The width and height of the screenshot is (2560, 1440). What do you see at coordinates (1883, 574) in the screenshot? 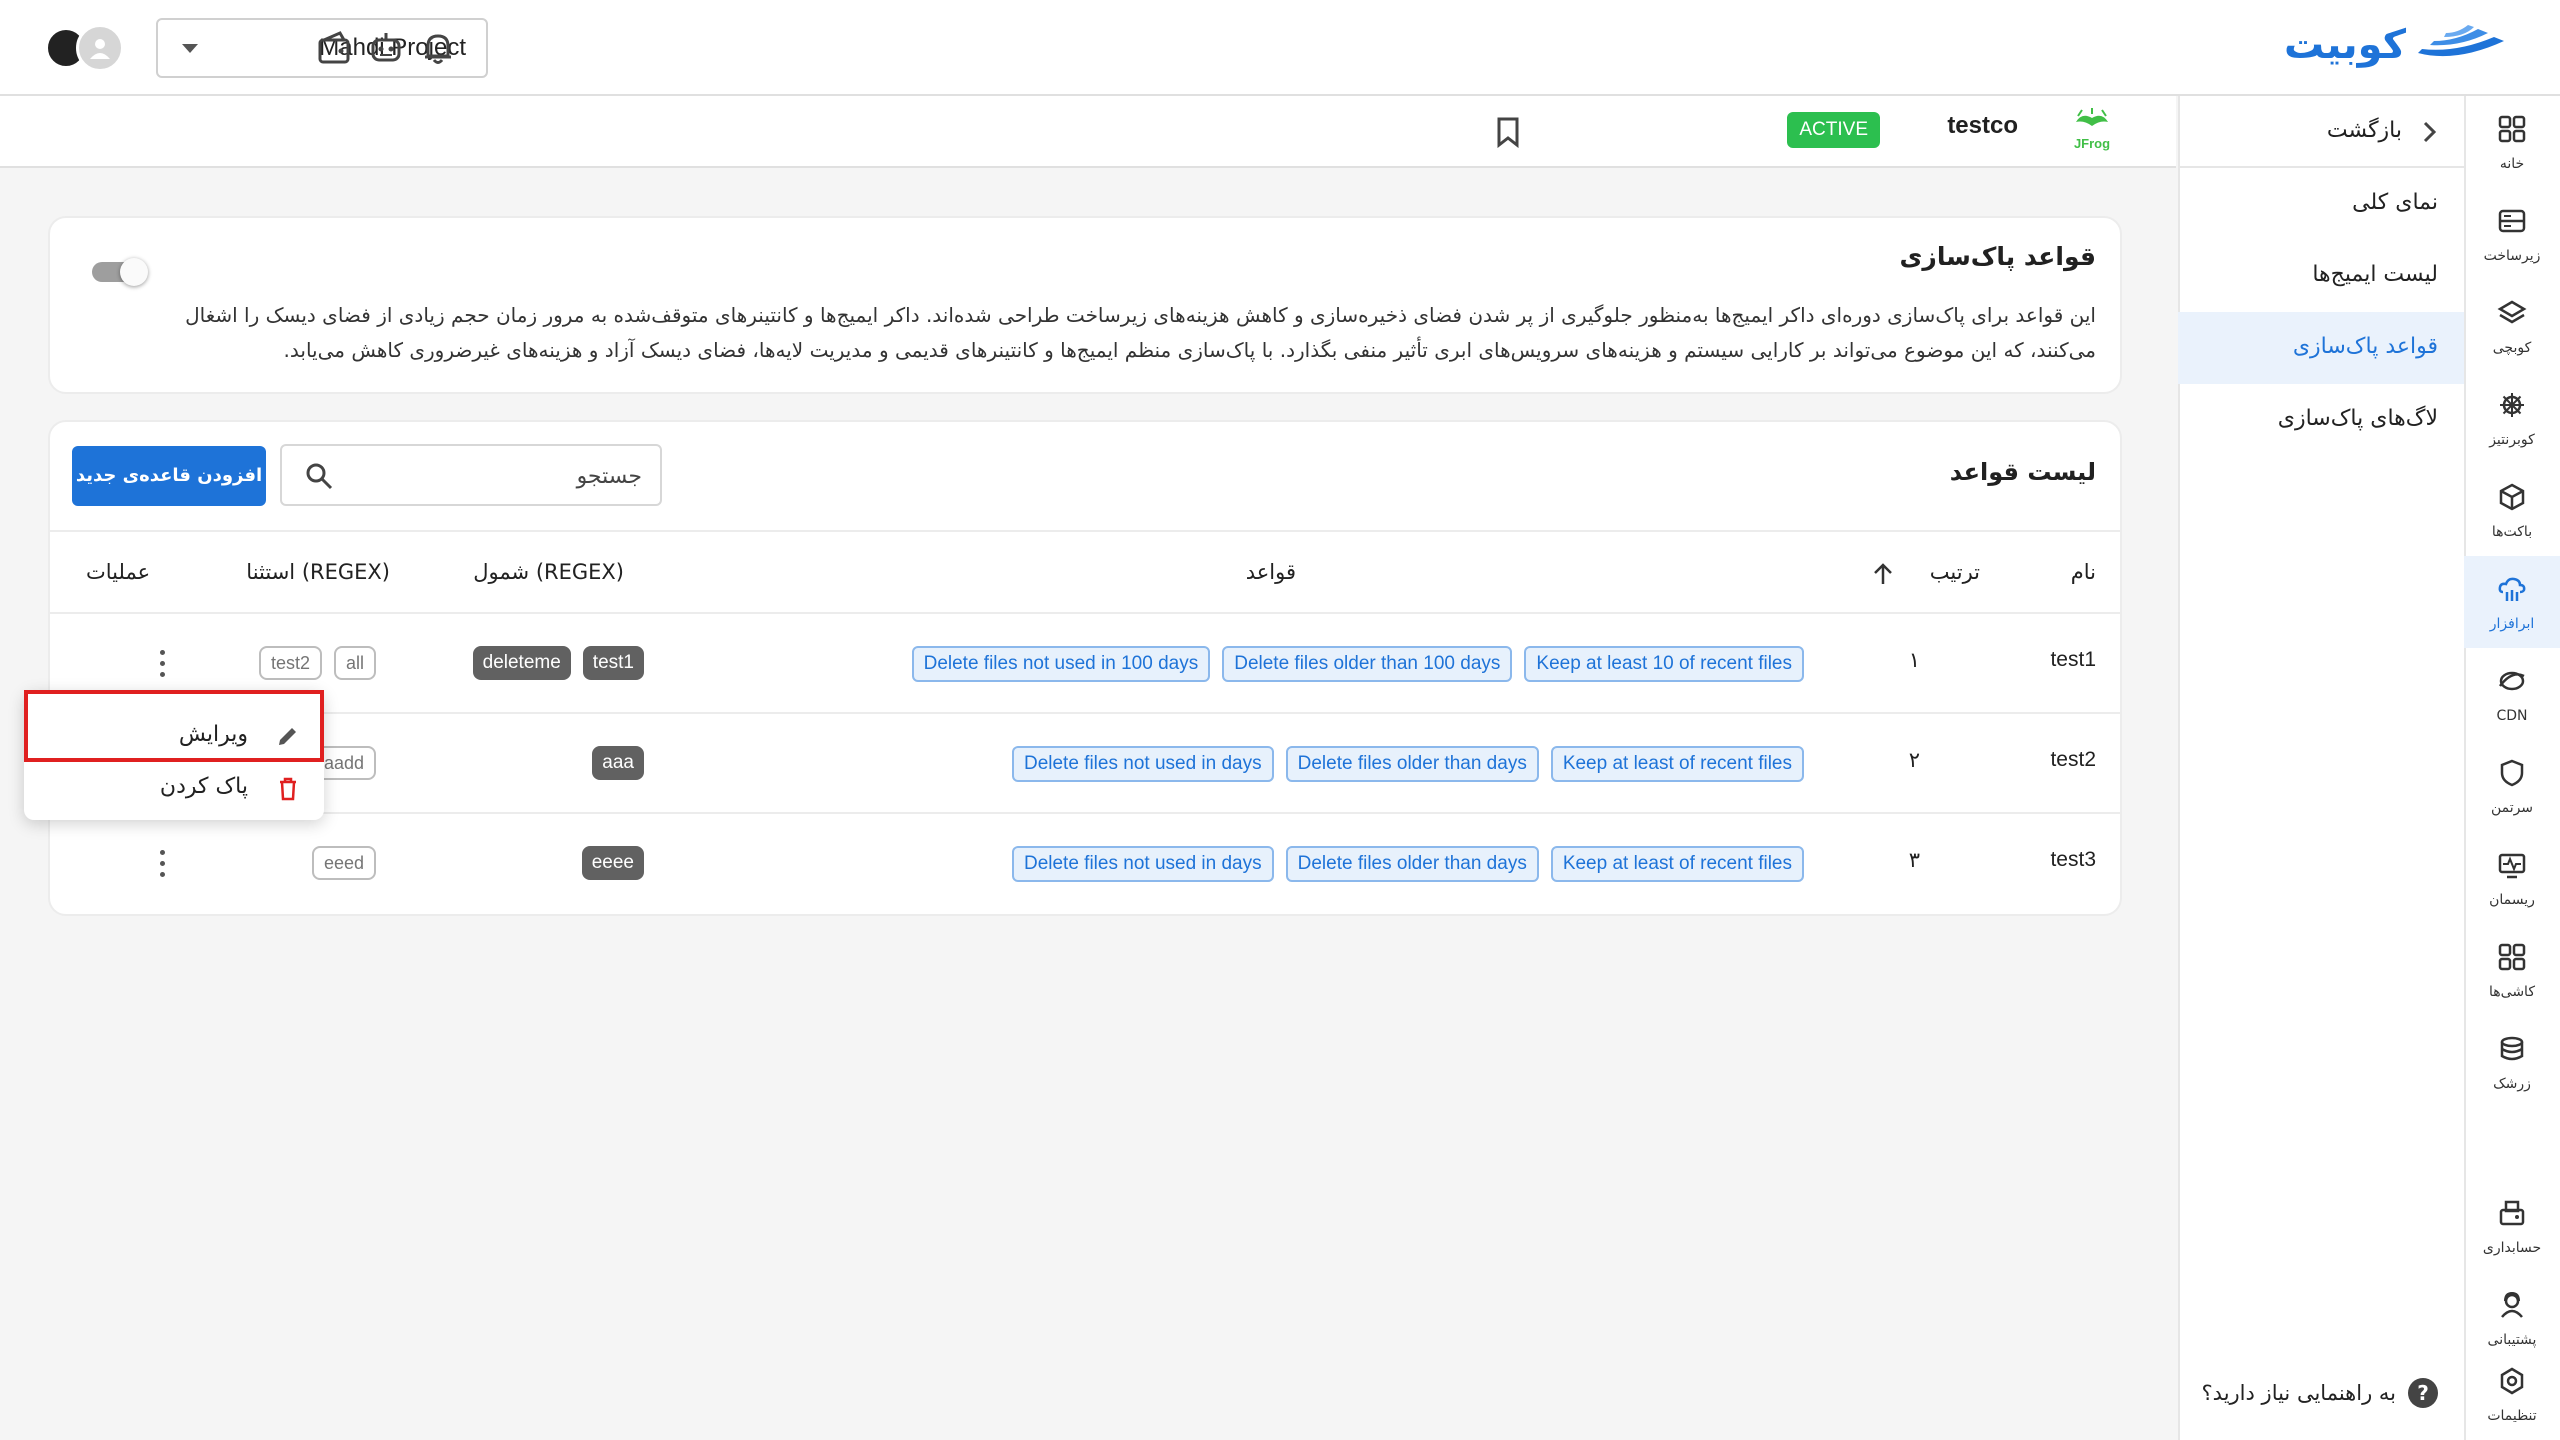
I see `arrow-up-icon` at bounding box center [1883, 574].